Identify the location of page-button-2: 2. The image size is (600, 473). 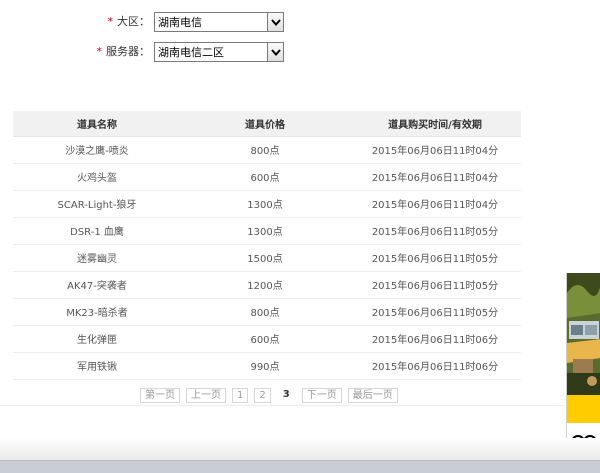
(262, 395).